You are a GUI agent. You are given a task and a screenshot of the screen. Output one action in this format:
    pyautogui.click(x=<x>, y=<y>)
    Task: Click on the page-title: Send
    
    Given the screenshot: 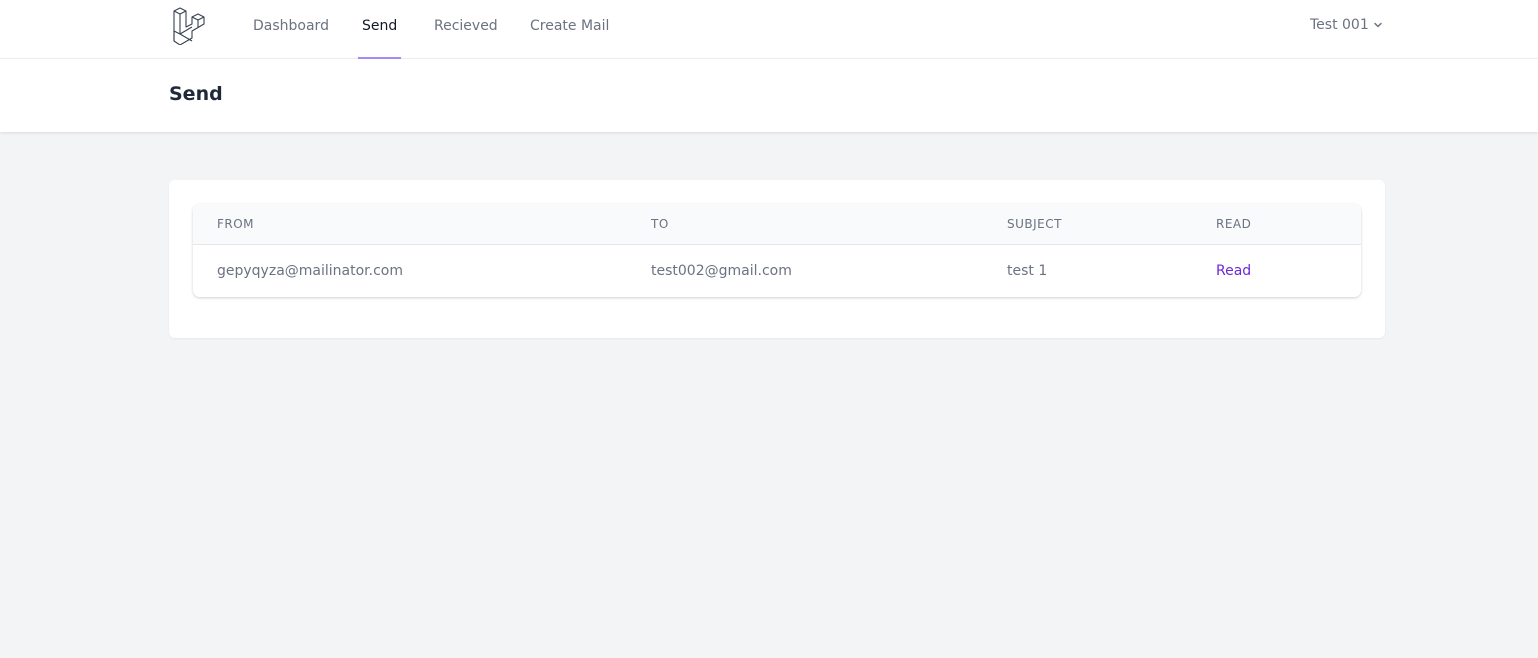 What is the action you would take?
    pyautogui.click(x=196, y=94)
    